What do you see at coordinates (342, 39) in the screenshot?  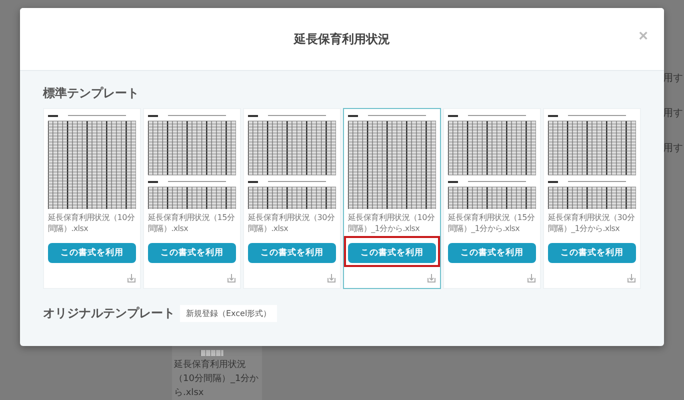 I see `dialog-title: 延長保育利用状況` at bounding box center [342, 39].